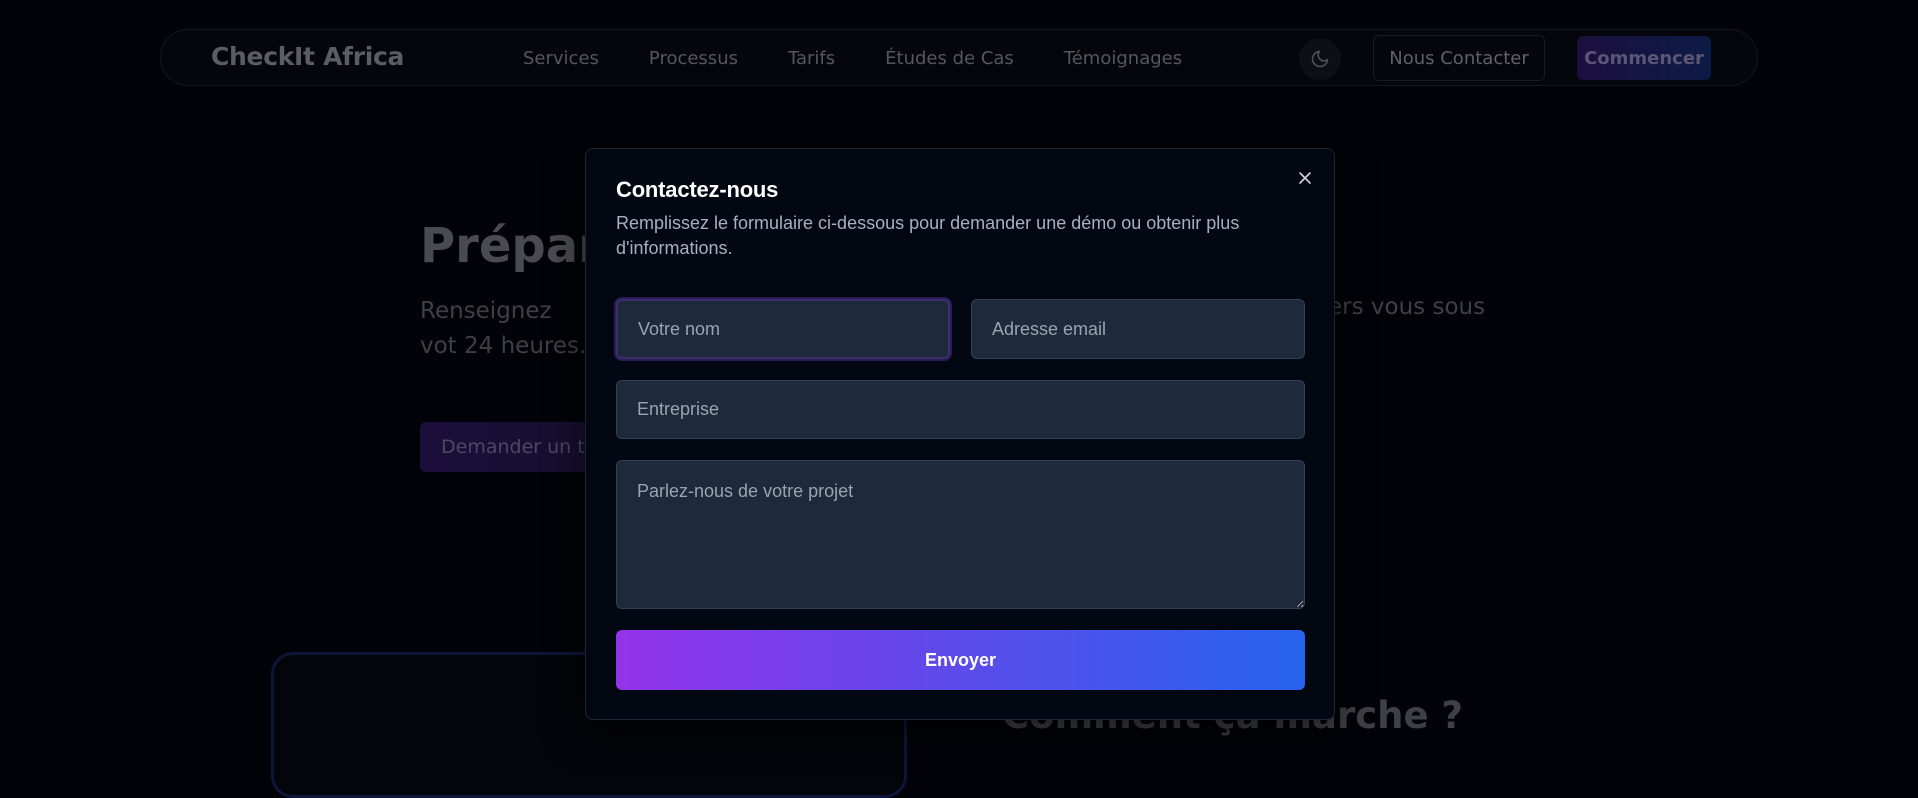  Describe the element at coordinates (960, 660) in the screenshot. I see `submit-button: Envoyer` at that location.